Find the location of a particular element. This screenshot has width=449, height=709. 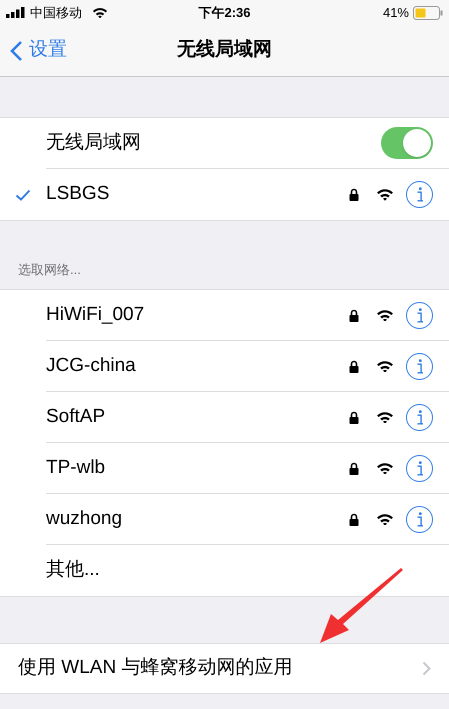

chevron-left-icon is located at coordinates (16, 51).